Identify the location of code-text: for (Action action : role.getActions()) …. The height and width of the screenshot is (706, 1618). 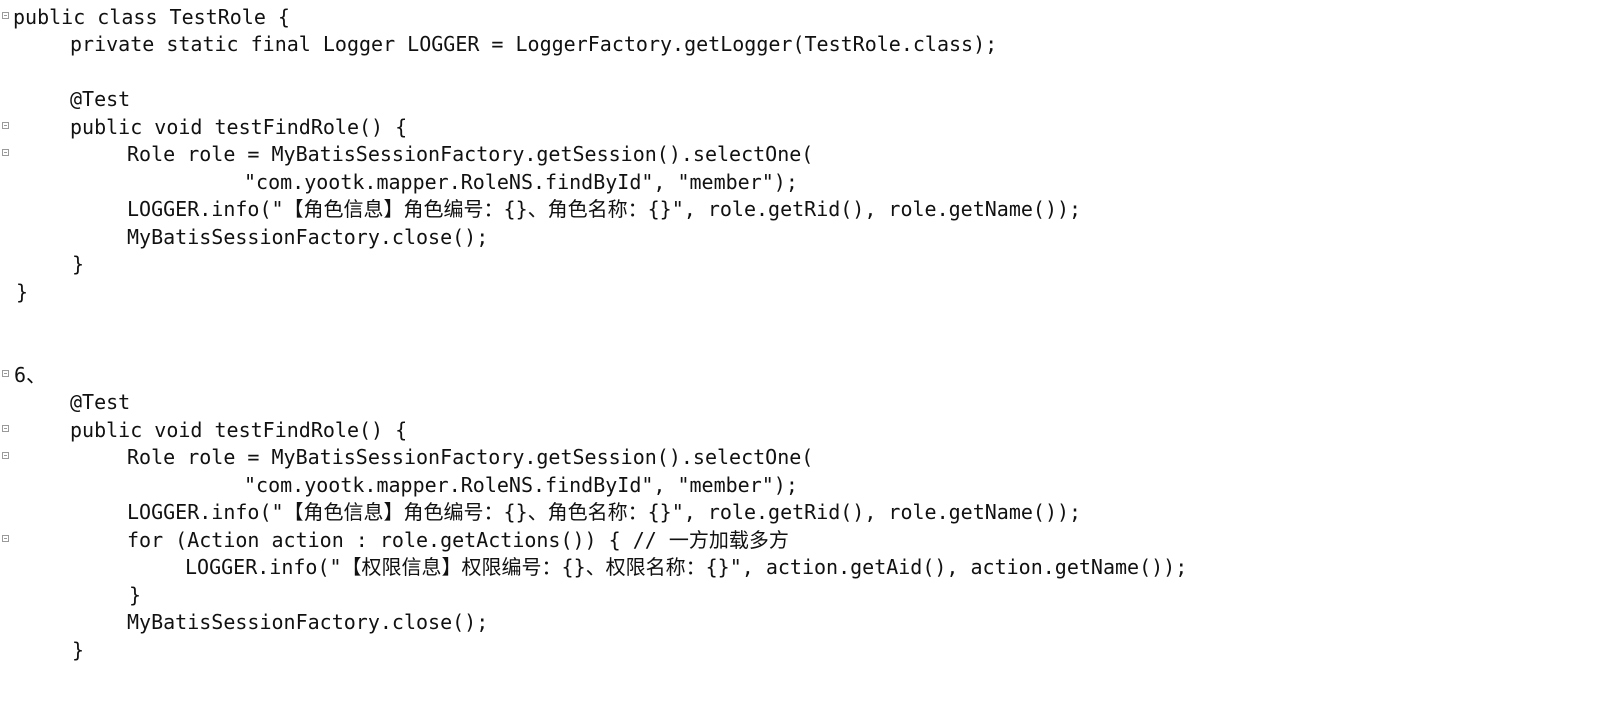
(458, 540).